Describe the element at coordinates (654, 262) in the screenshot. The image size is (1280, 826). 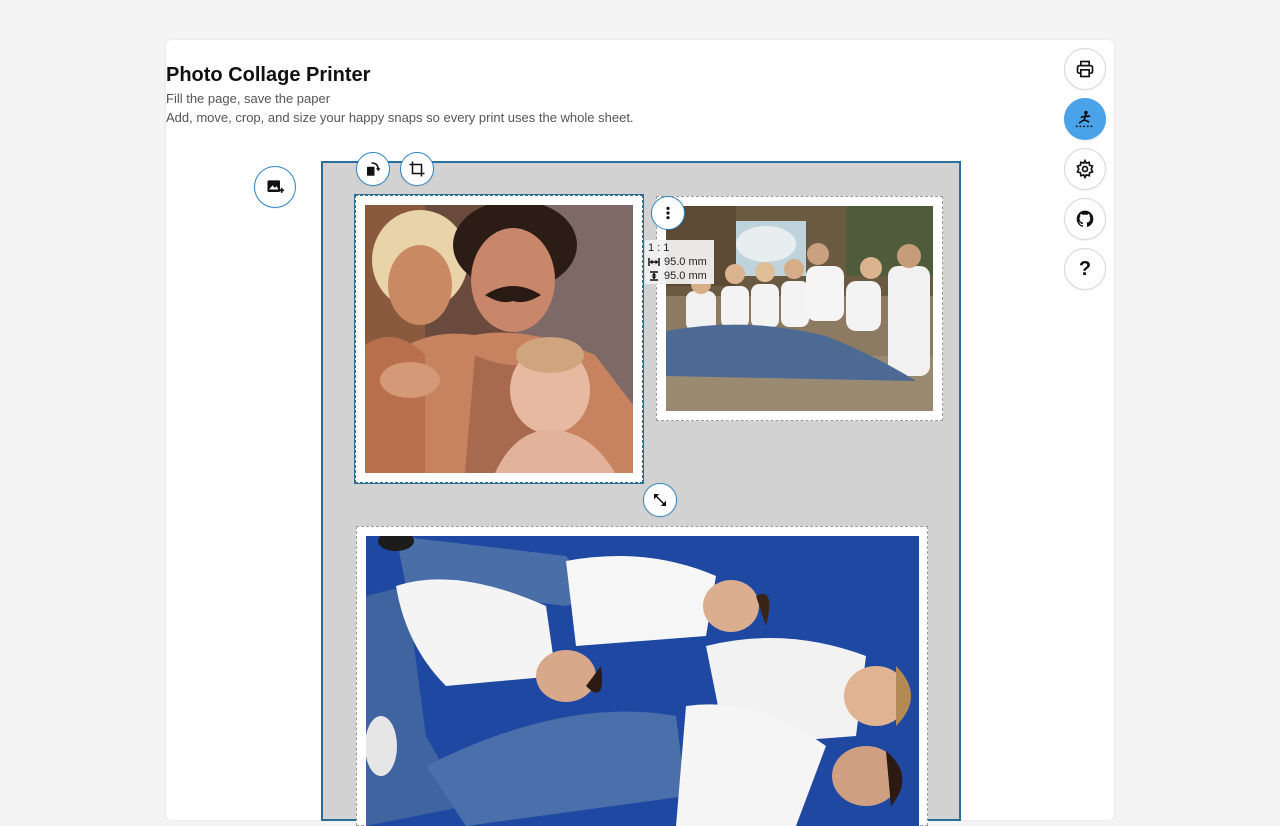
I see `width-arrow-icon` at that location.